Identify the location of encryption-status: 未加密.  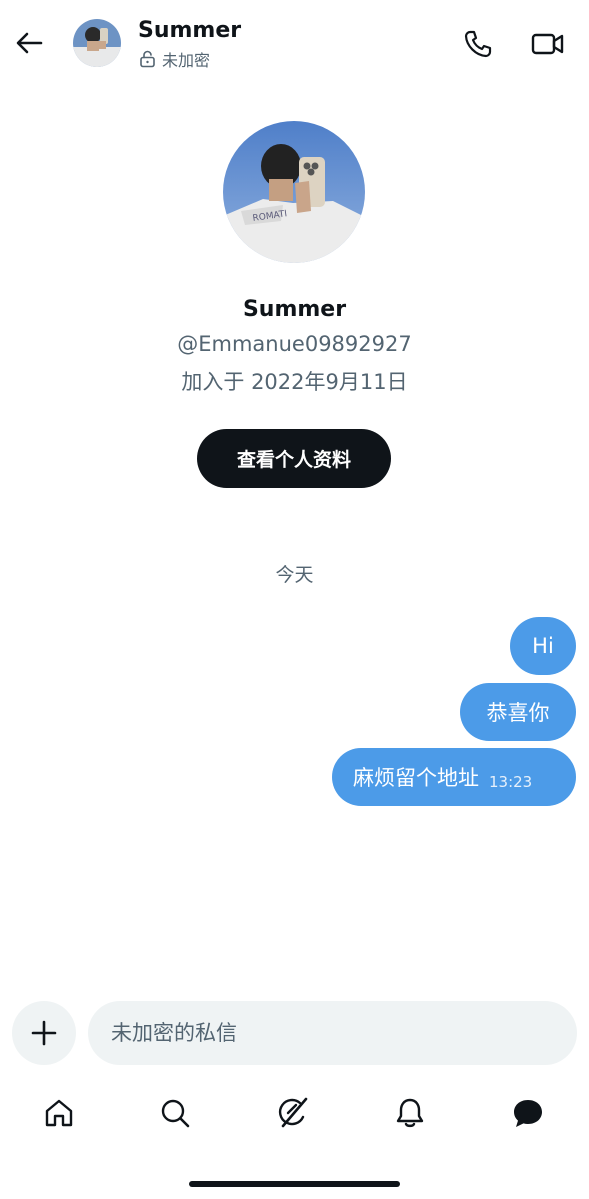
(174, 59).